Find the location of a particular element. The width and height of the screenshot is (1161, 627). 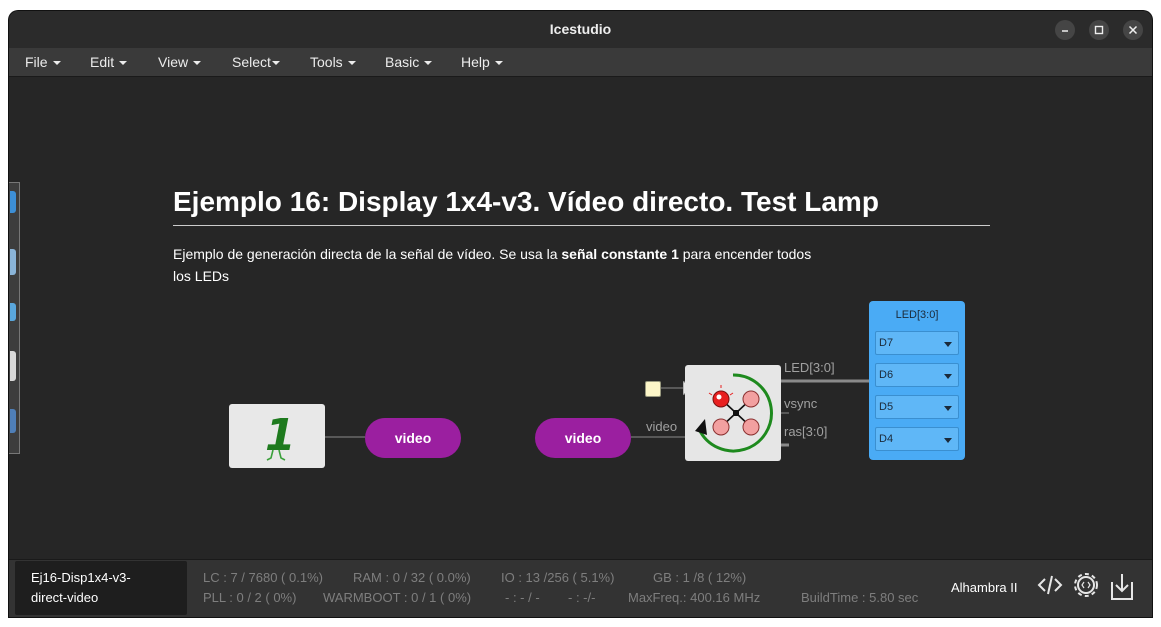

maximize-icon is located at coordinates (1099, 30).